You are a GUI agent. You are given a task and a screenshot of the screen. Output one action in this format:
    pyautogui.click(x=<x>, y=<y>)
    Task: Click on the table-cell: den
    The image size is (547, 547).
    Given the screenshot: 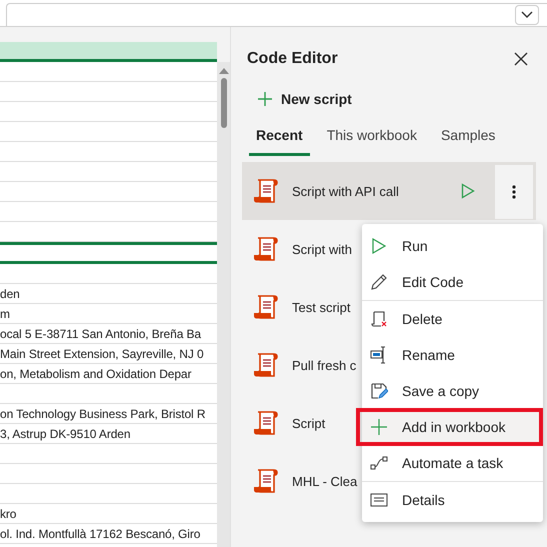 What is the action you would take?
    pyautogui.click(x=10, y=293)
    